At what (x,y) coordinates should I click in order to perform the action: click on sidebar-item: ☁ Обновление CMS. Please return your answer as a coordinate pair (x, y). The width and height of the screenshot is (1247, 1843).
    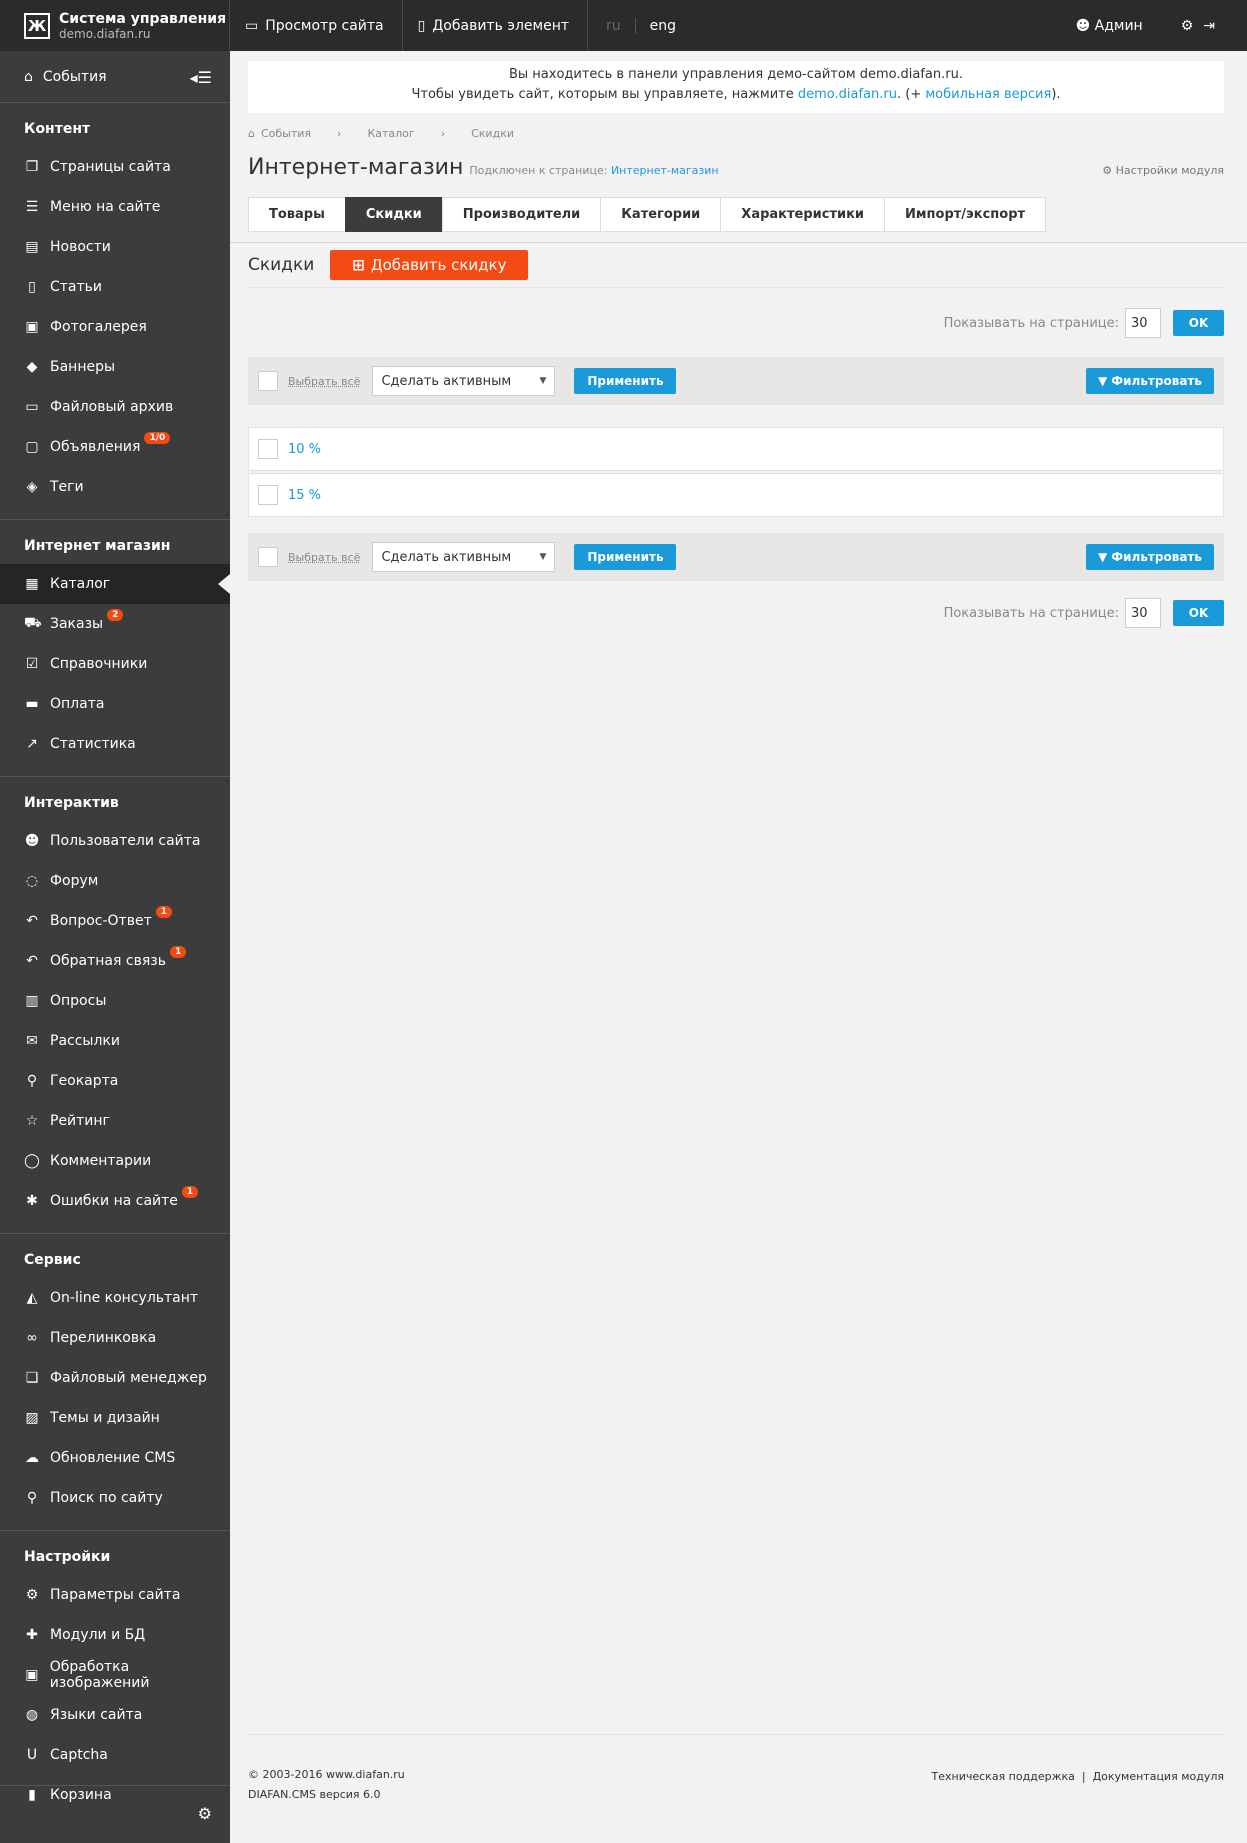
    Looking at the image, I should click on (115, 1458).